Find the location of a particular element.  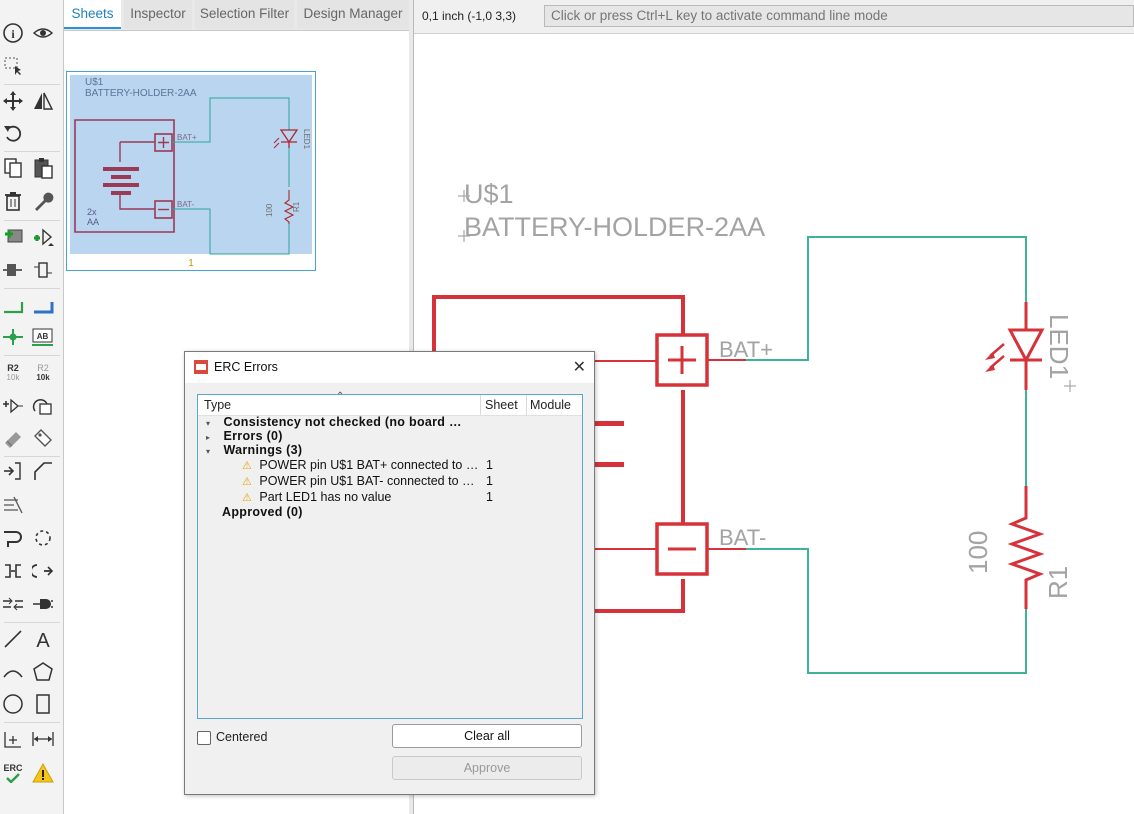

close-icon: ✕ is located at coordinates (579, 367).